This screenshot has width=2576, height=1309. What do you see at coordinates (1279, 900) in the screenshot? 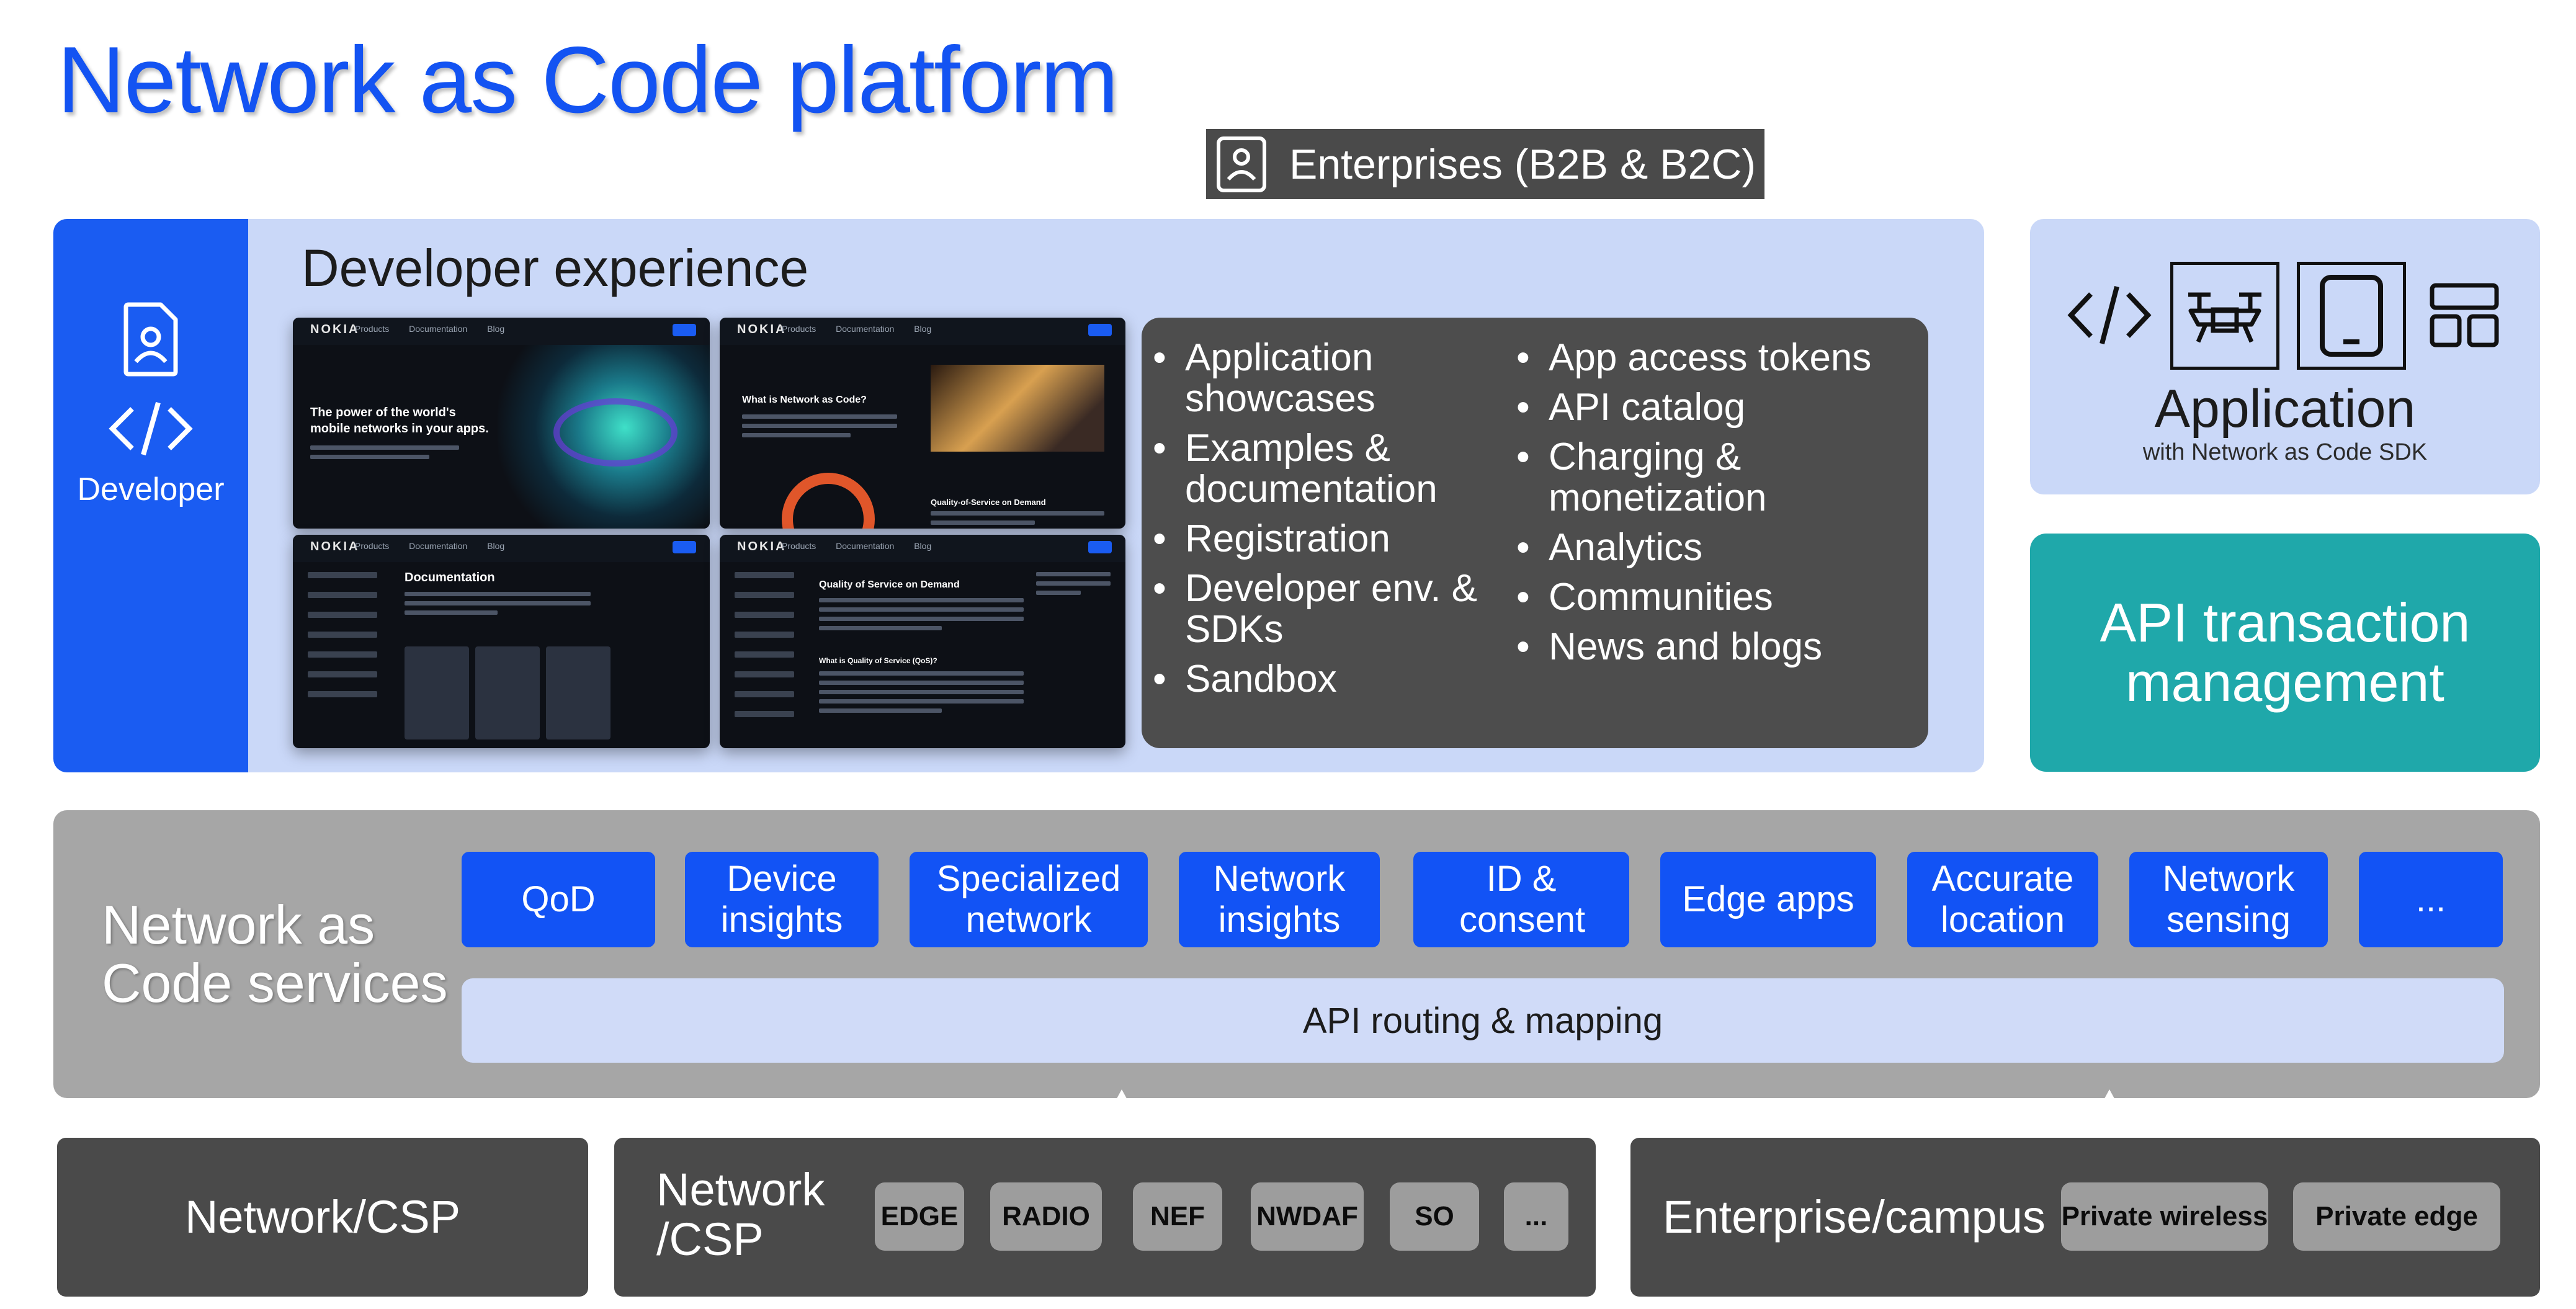
I see `service-network-insights: Network insights` at bounding box center [1279, 900].